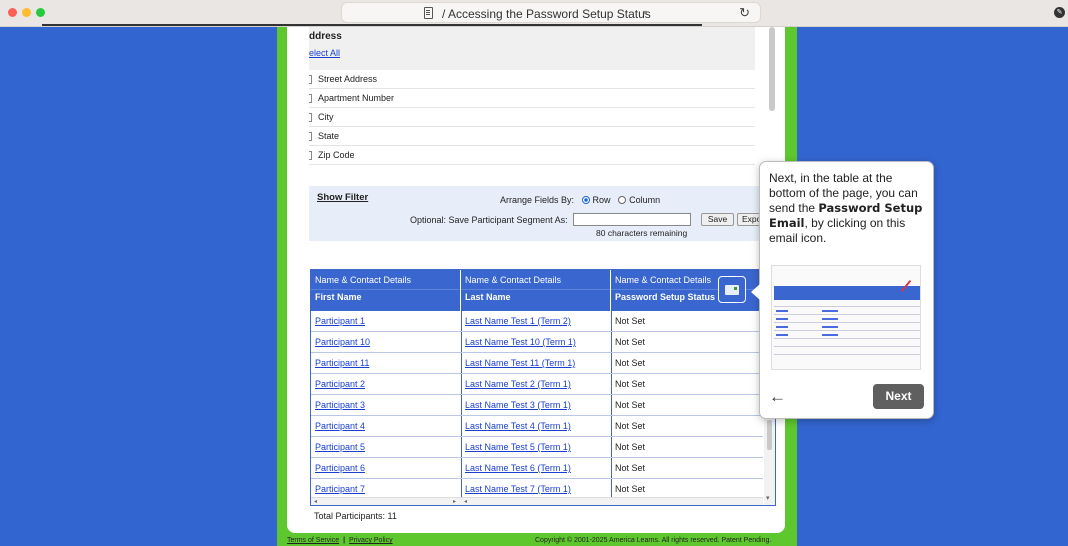 The image size is (1068, 546). I want to click on first-name-link: Participant 6, so click(340, 468).